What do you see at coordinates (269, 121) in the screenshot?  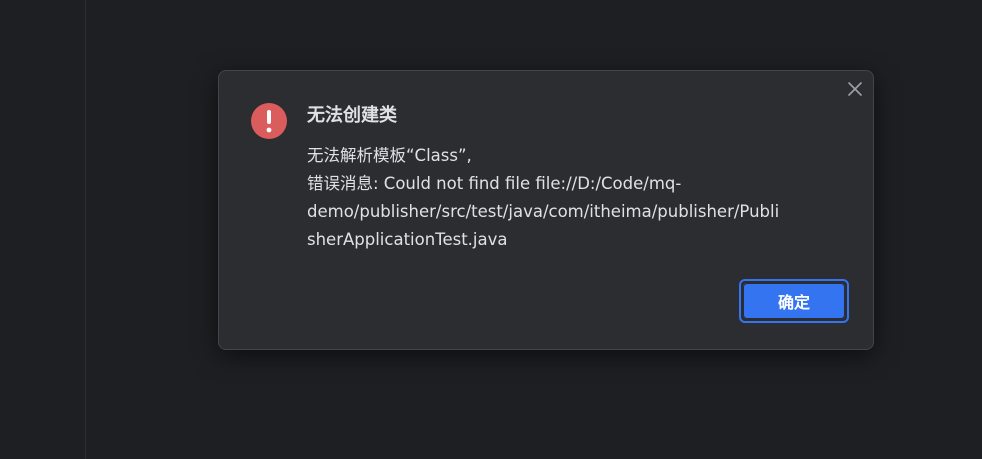 I see `error-exclamation-icon` at bounding box center [269, 121].